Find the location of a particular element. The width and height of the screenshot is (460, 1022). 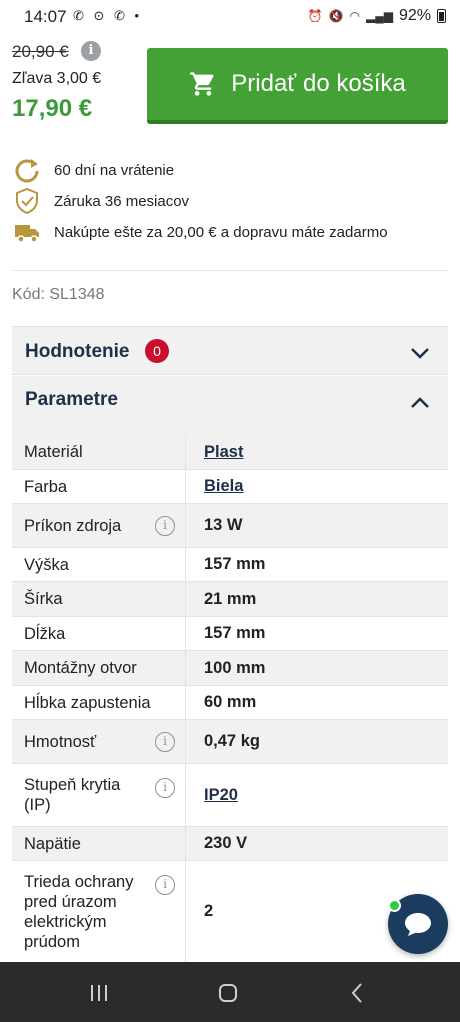

recent-apps-button is located at coordinates (99, 993).